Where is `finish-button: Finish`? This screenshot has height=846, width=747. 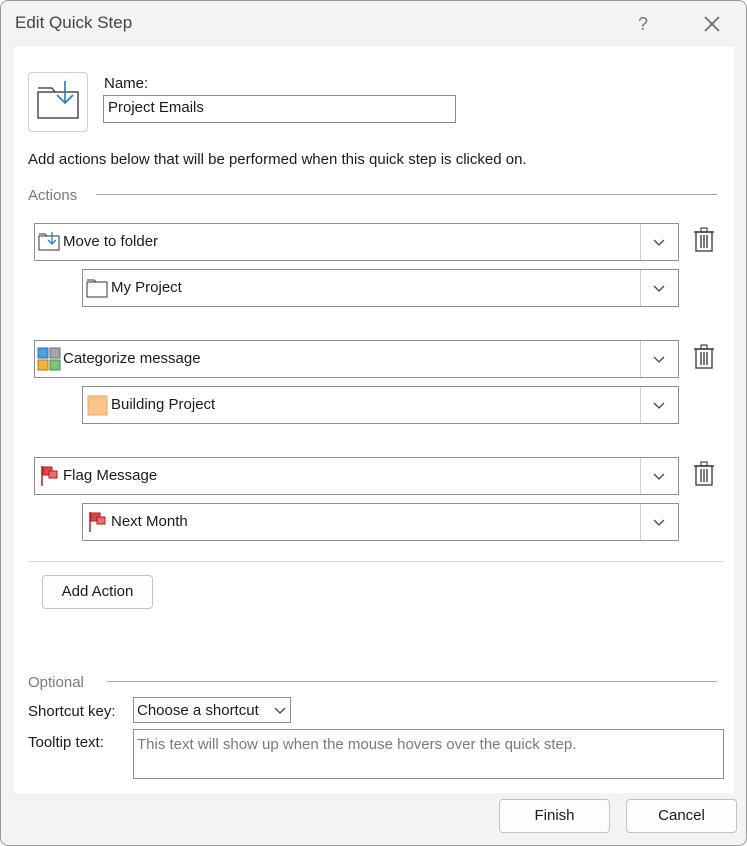 finish-button: Finish is located at coordinates (554, 816).